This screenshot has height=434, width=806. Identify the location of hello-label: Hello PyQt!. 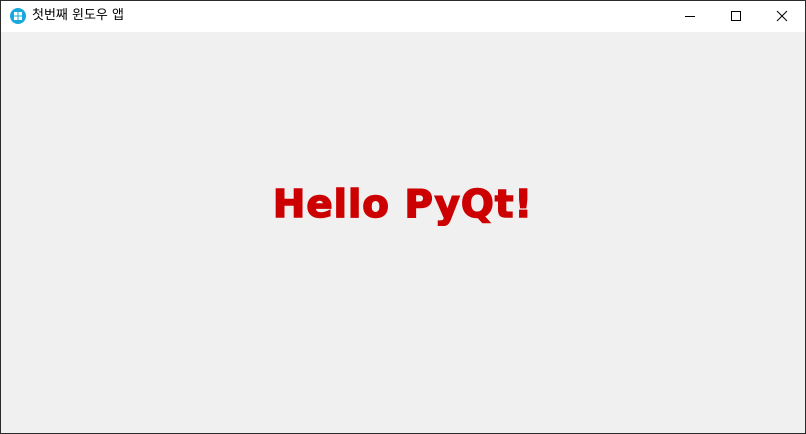
(403, 204).